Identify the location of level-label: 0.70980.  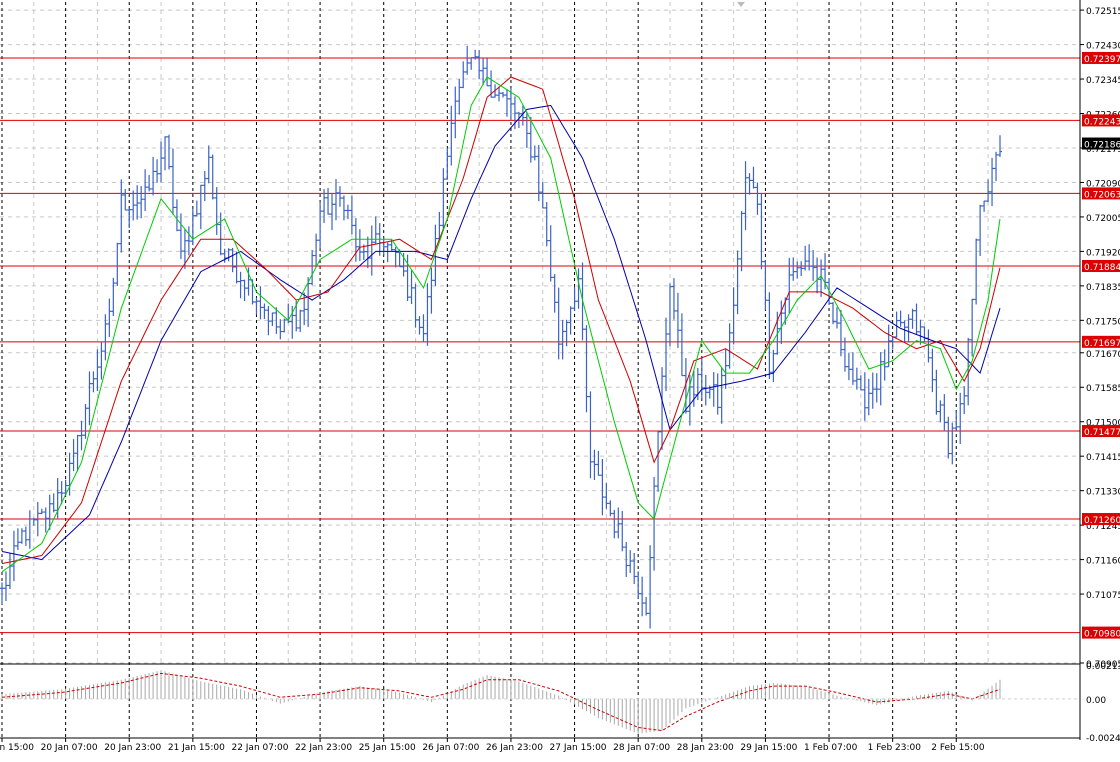
(1102, 635).